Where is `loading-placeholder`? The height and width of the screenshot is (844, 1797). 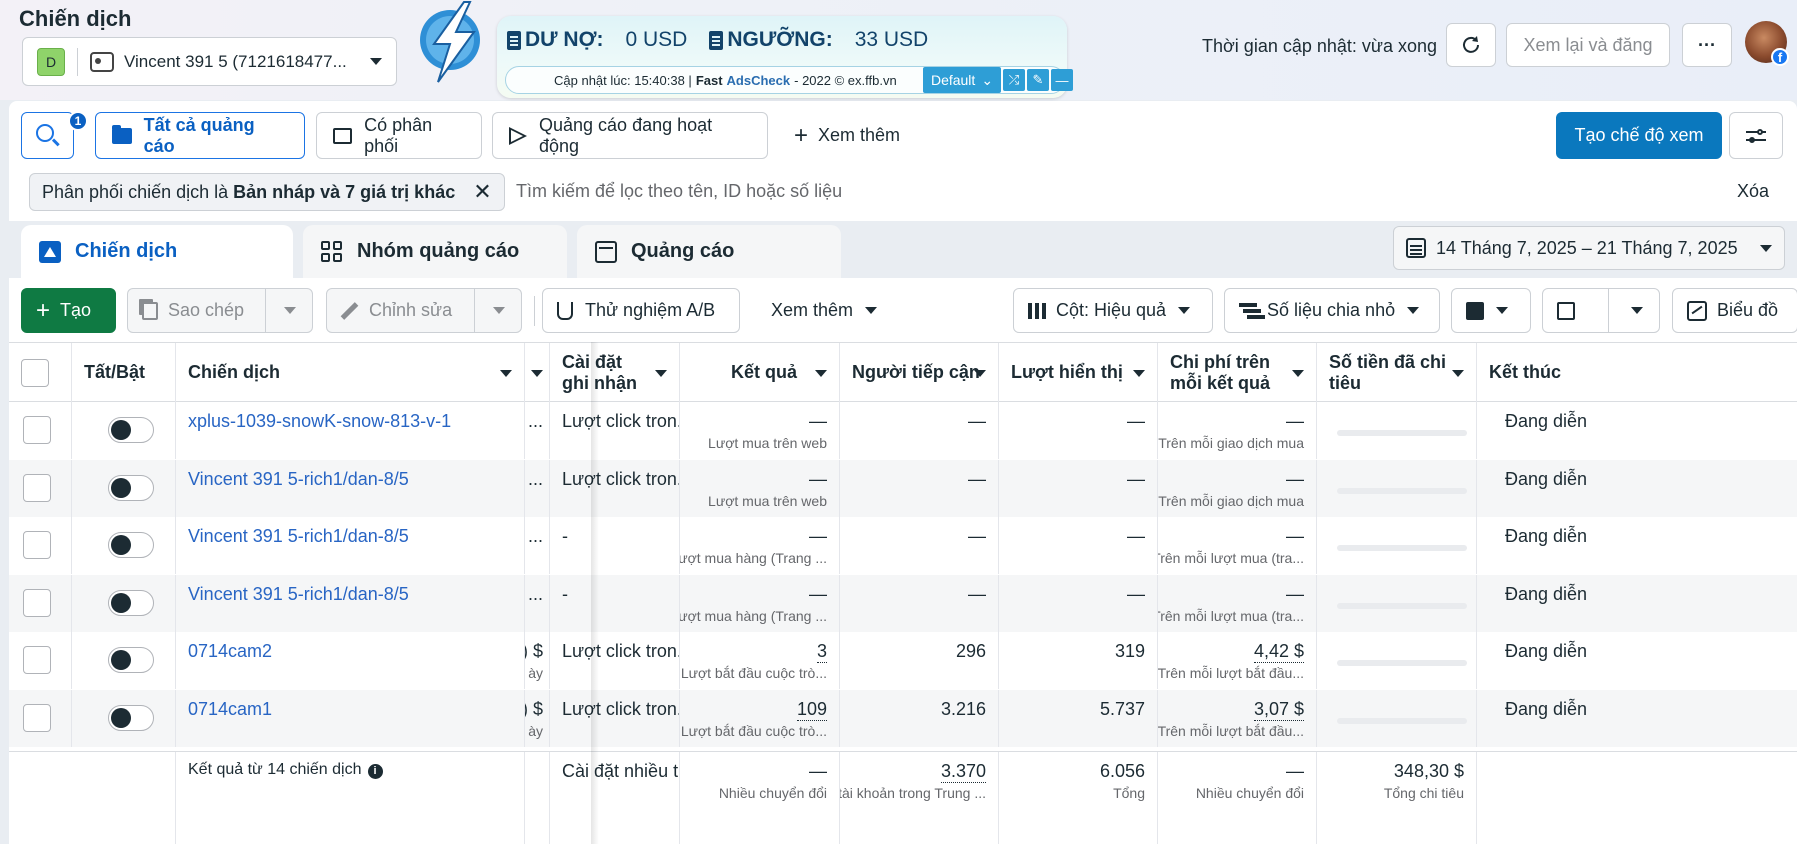
loading-placeholder is located at coordinates (1402, 490).